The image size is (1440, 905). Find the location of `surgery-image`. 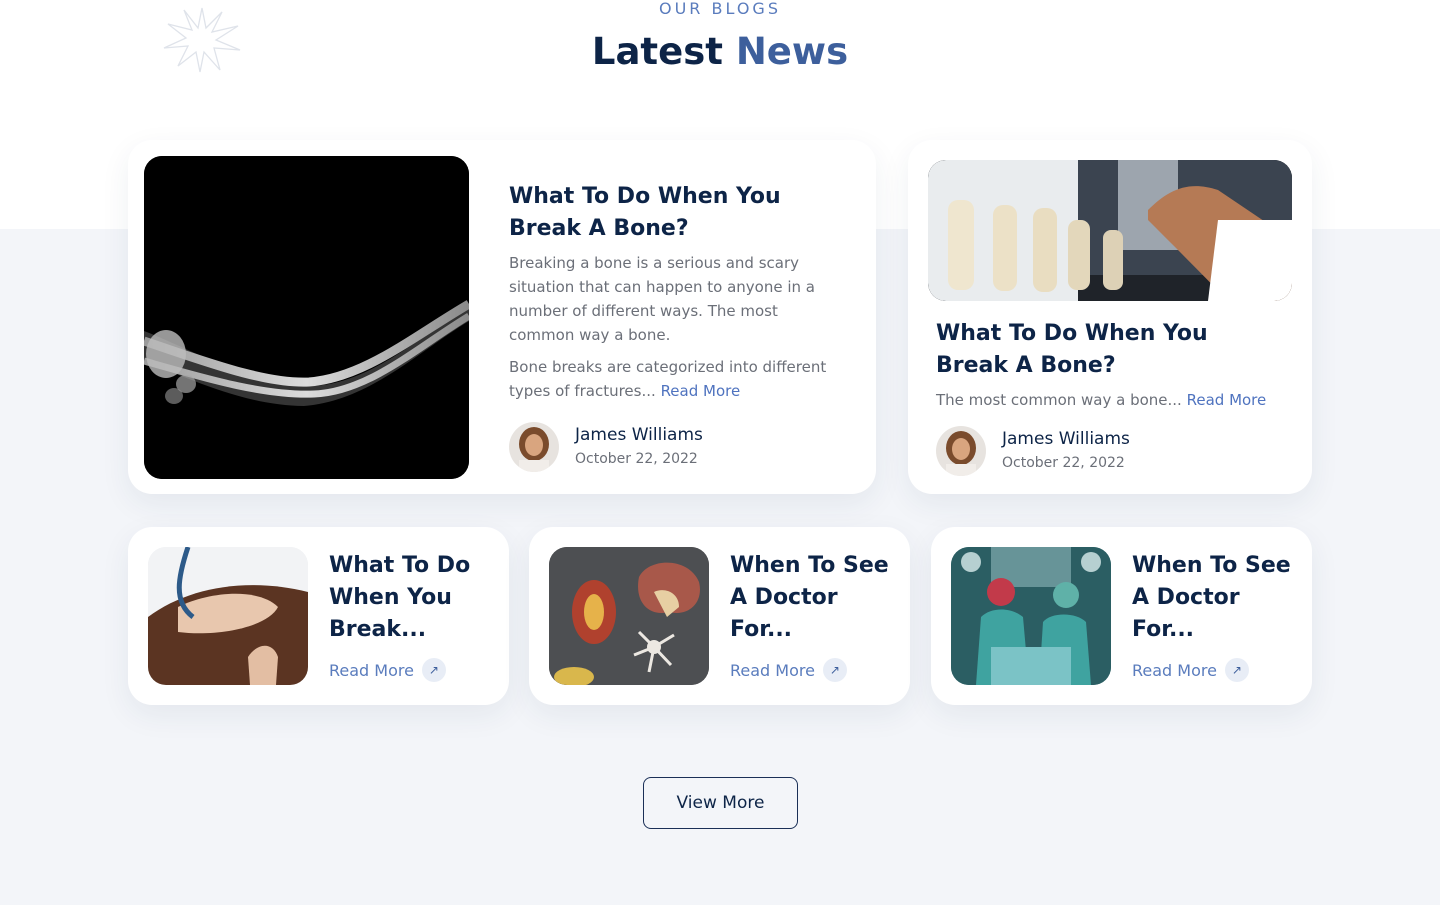

surgery-image is located at coordinates (1031, 616).